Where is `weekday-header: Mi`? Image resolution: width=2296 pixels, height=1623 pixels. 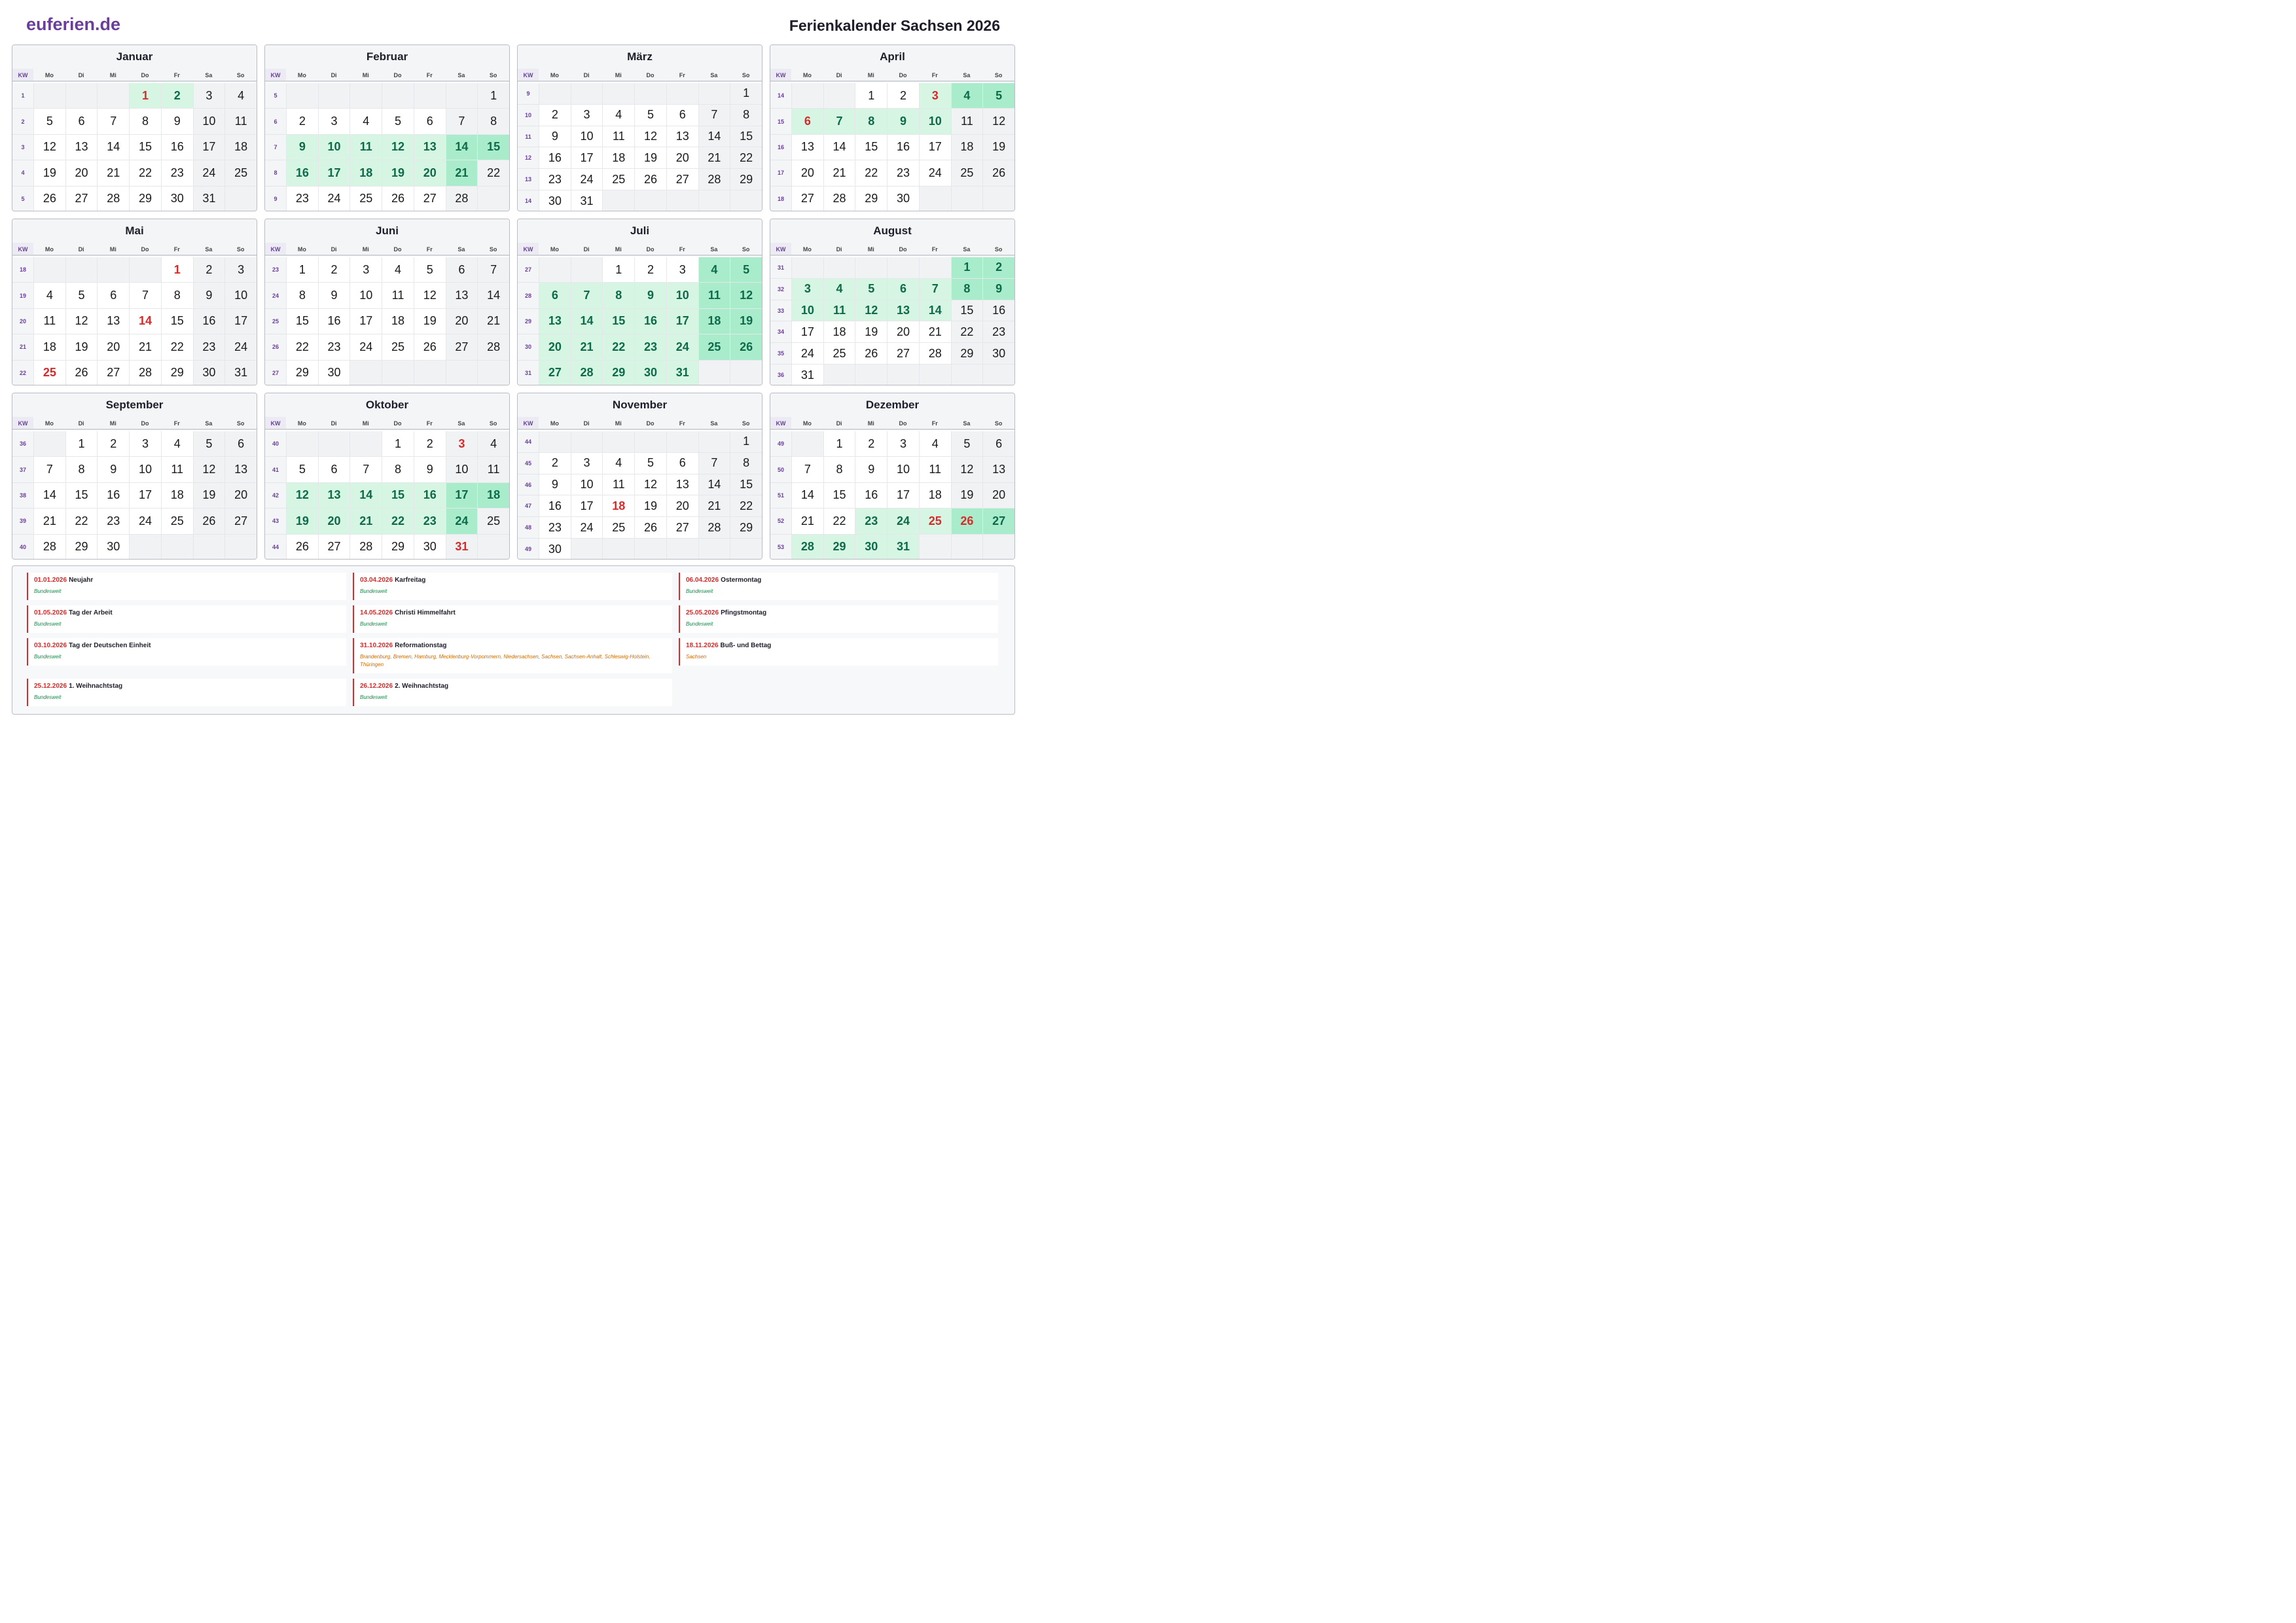
weekday-header: Mi is located at coordinates (366, 423).